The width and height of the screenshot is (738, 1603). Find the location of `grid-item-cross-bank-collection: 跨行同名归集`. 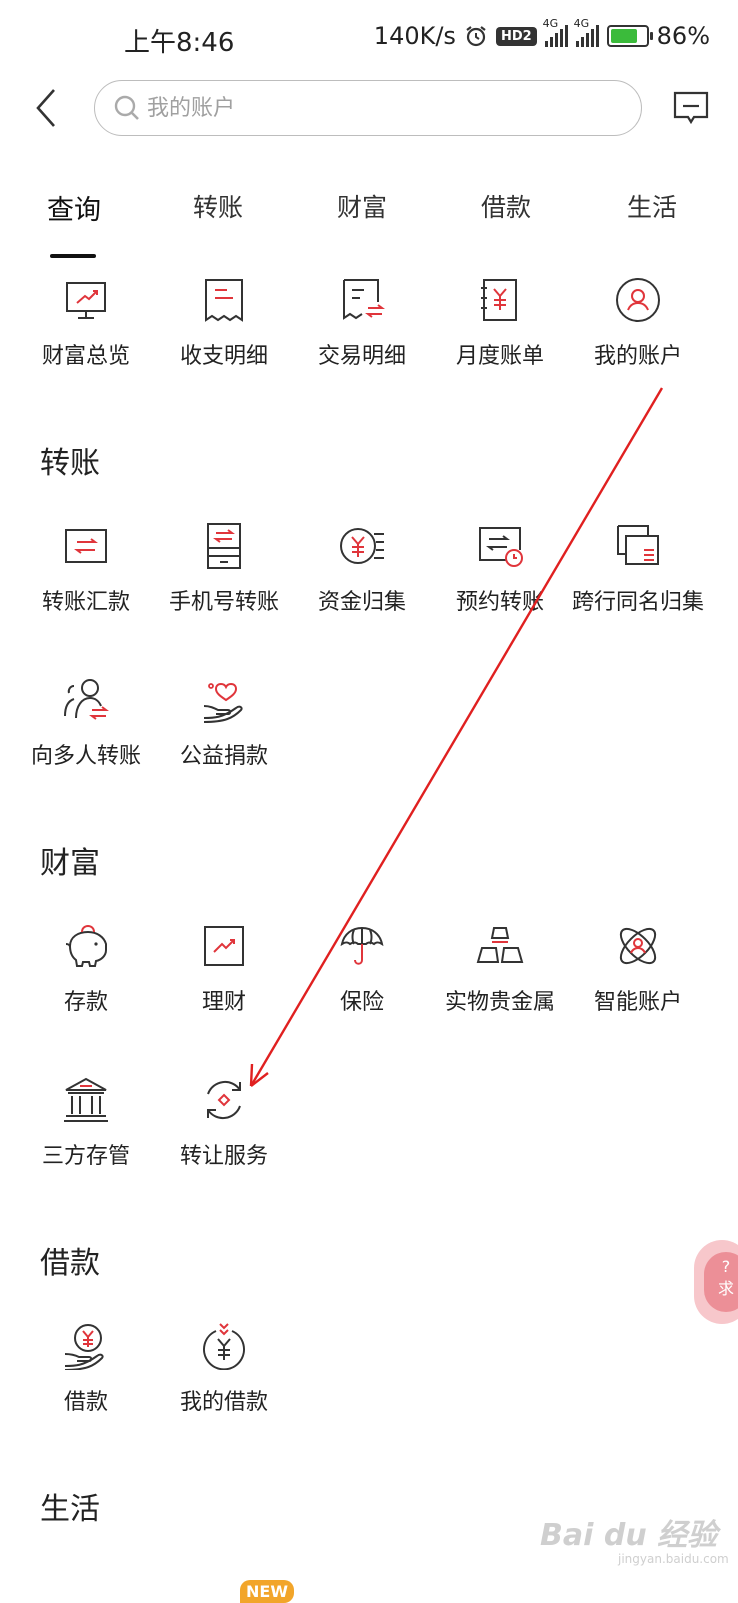

grid-item-cross-bank-collection: 跨行同名归集 is located at coordinates (638, 569).